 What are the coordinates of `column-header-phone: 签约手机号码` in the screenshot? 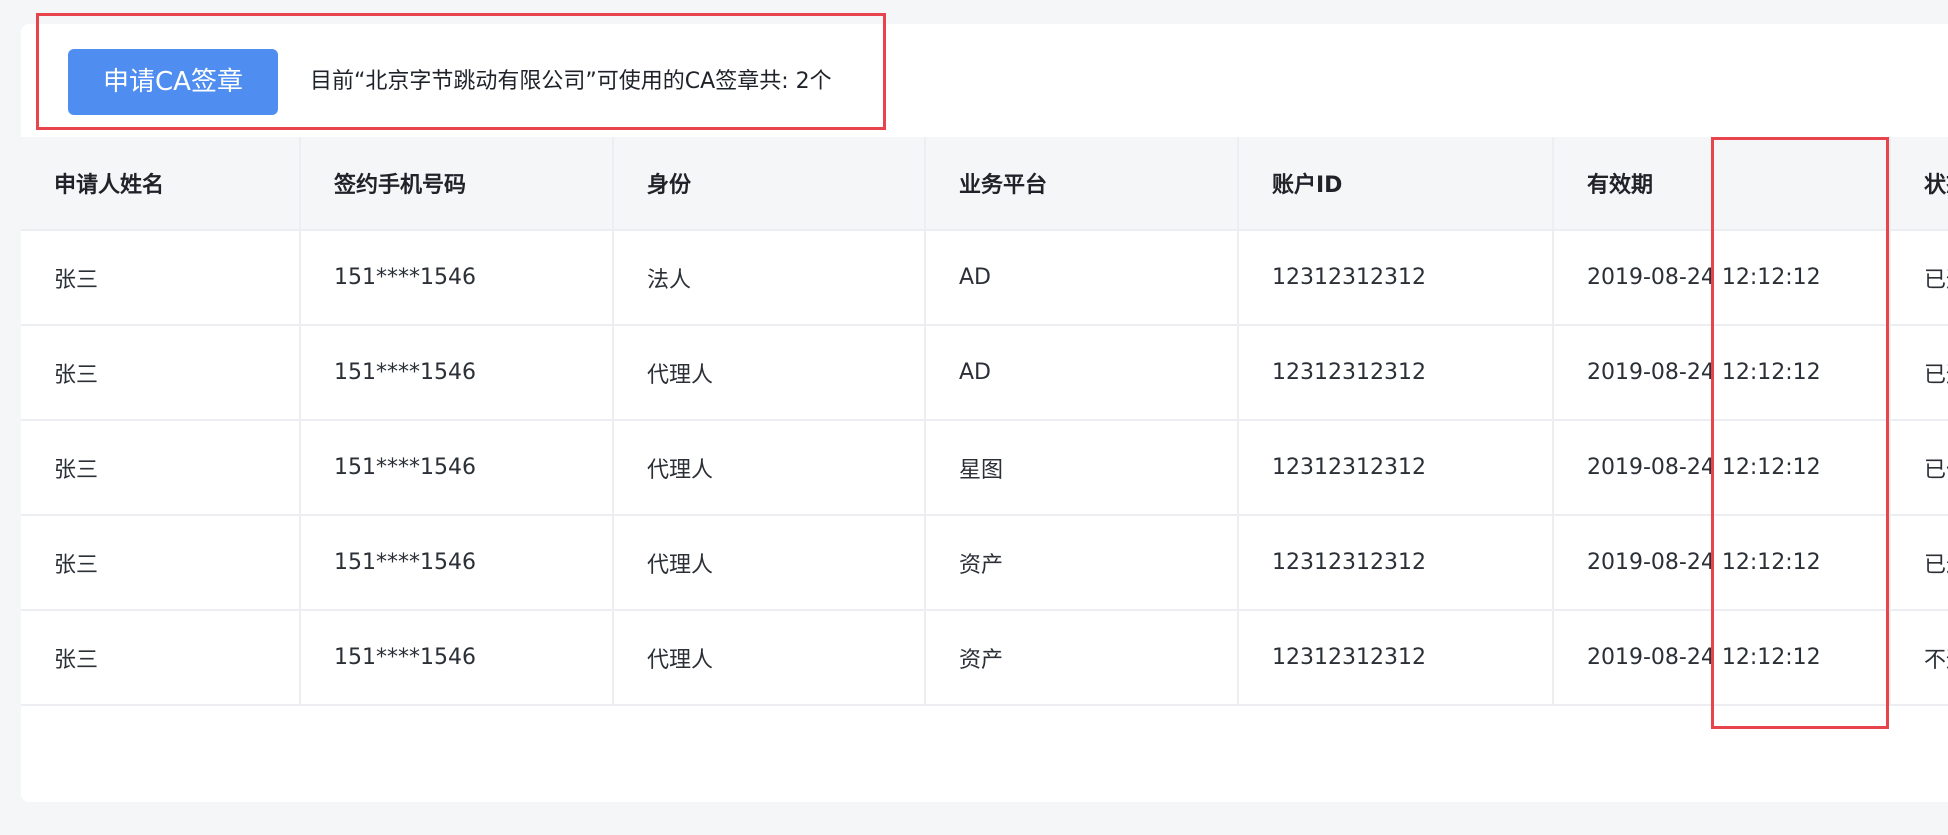 It's located at (457, 184).